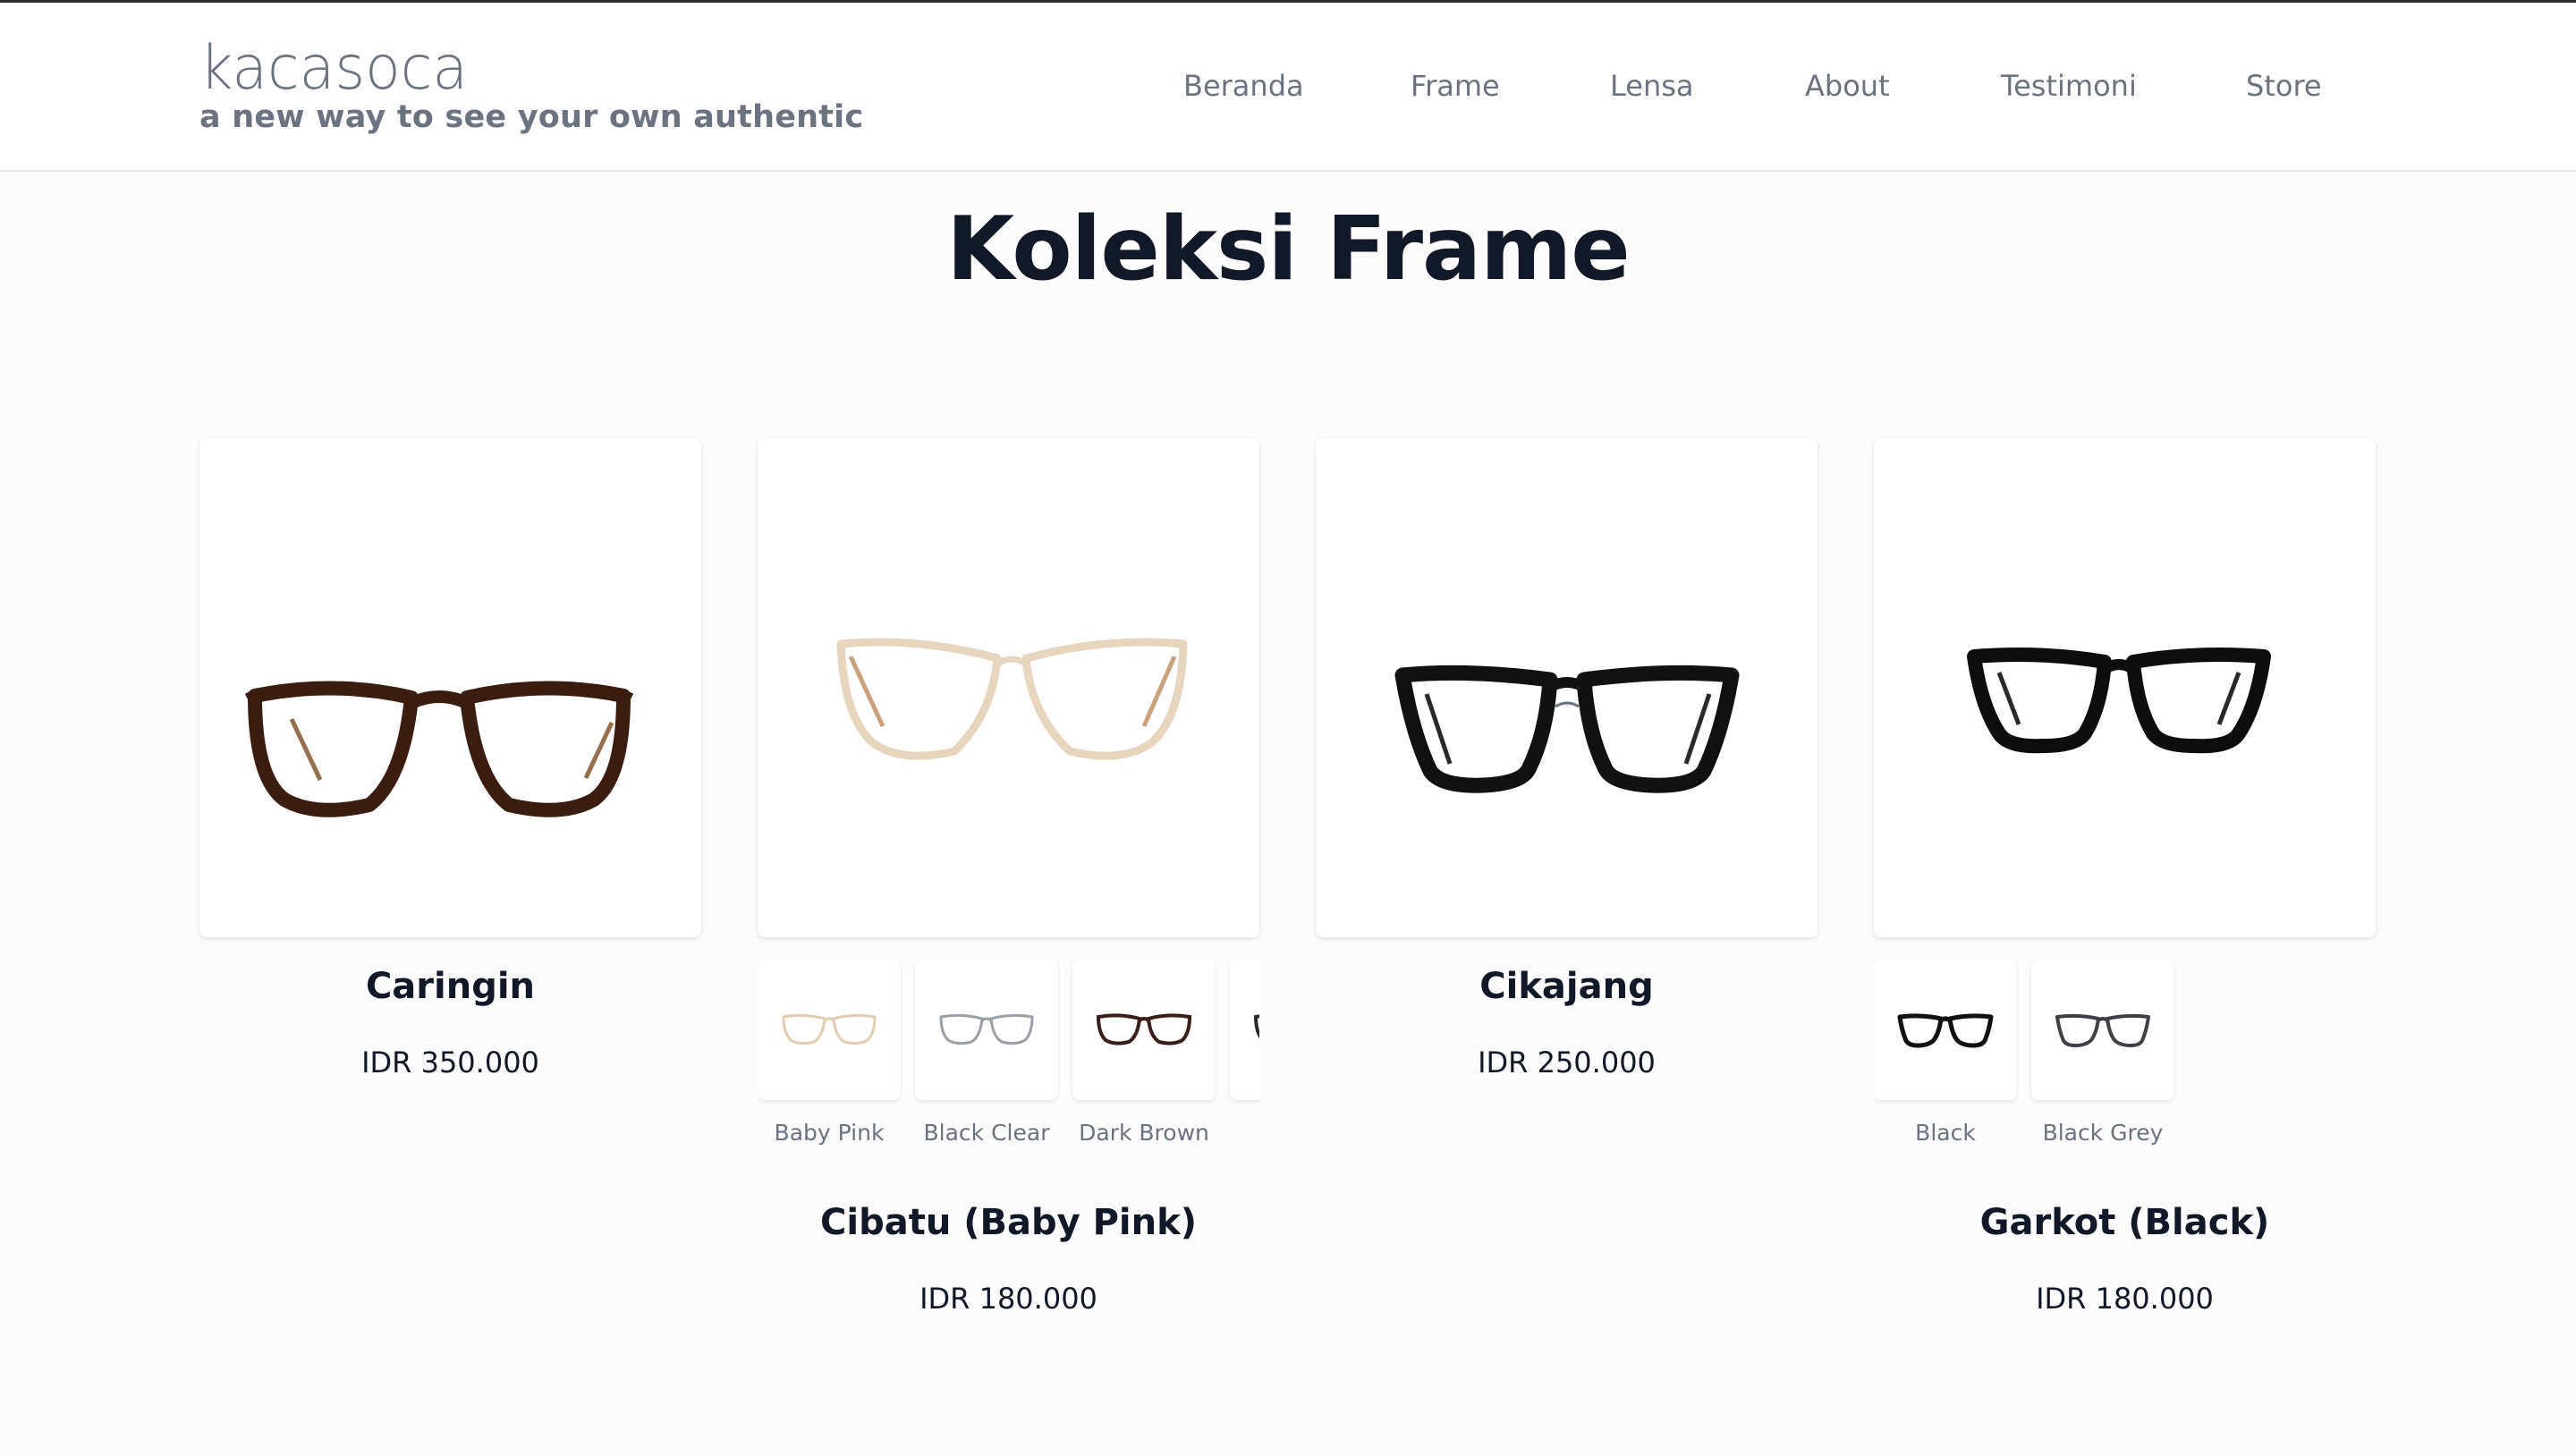 The width and height of the screenshot is (2576, 1456). Describe the element at coordinates (829, 1052) in the screenshot. I see `variant-baby-pink: Baby Pink` at that location.